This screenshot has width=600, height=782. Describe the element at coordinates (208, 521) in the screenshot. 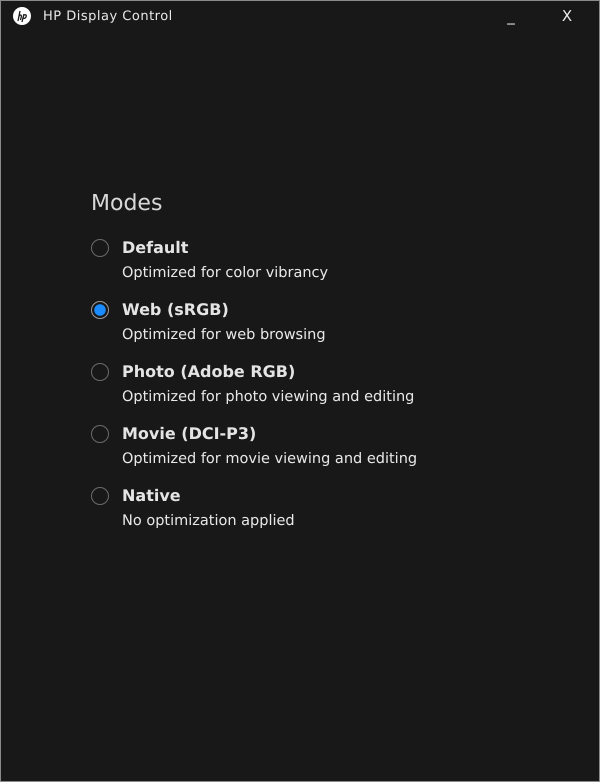

I see `mode-description: No optimization applied` at that location.